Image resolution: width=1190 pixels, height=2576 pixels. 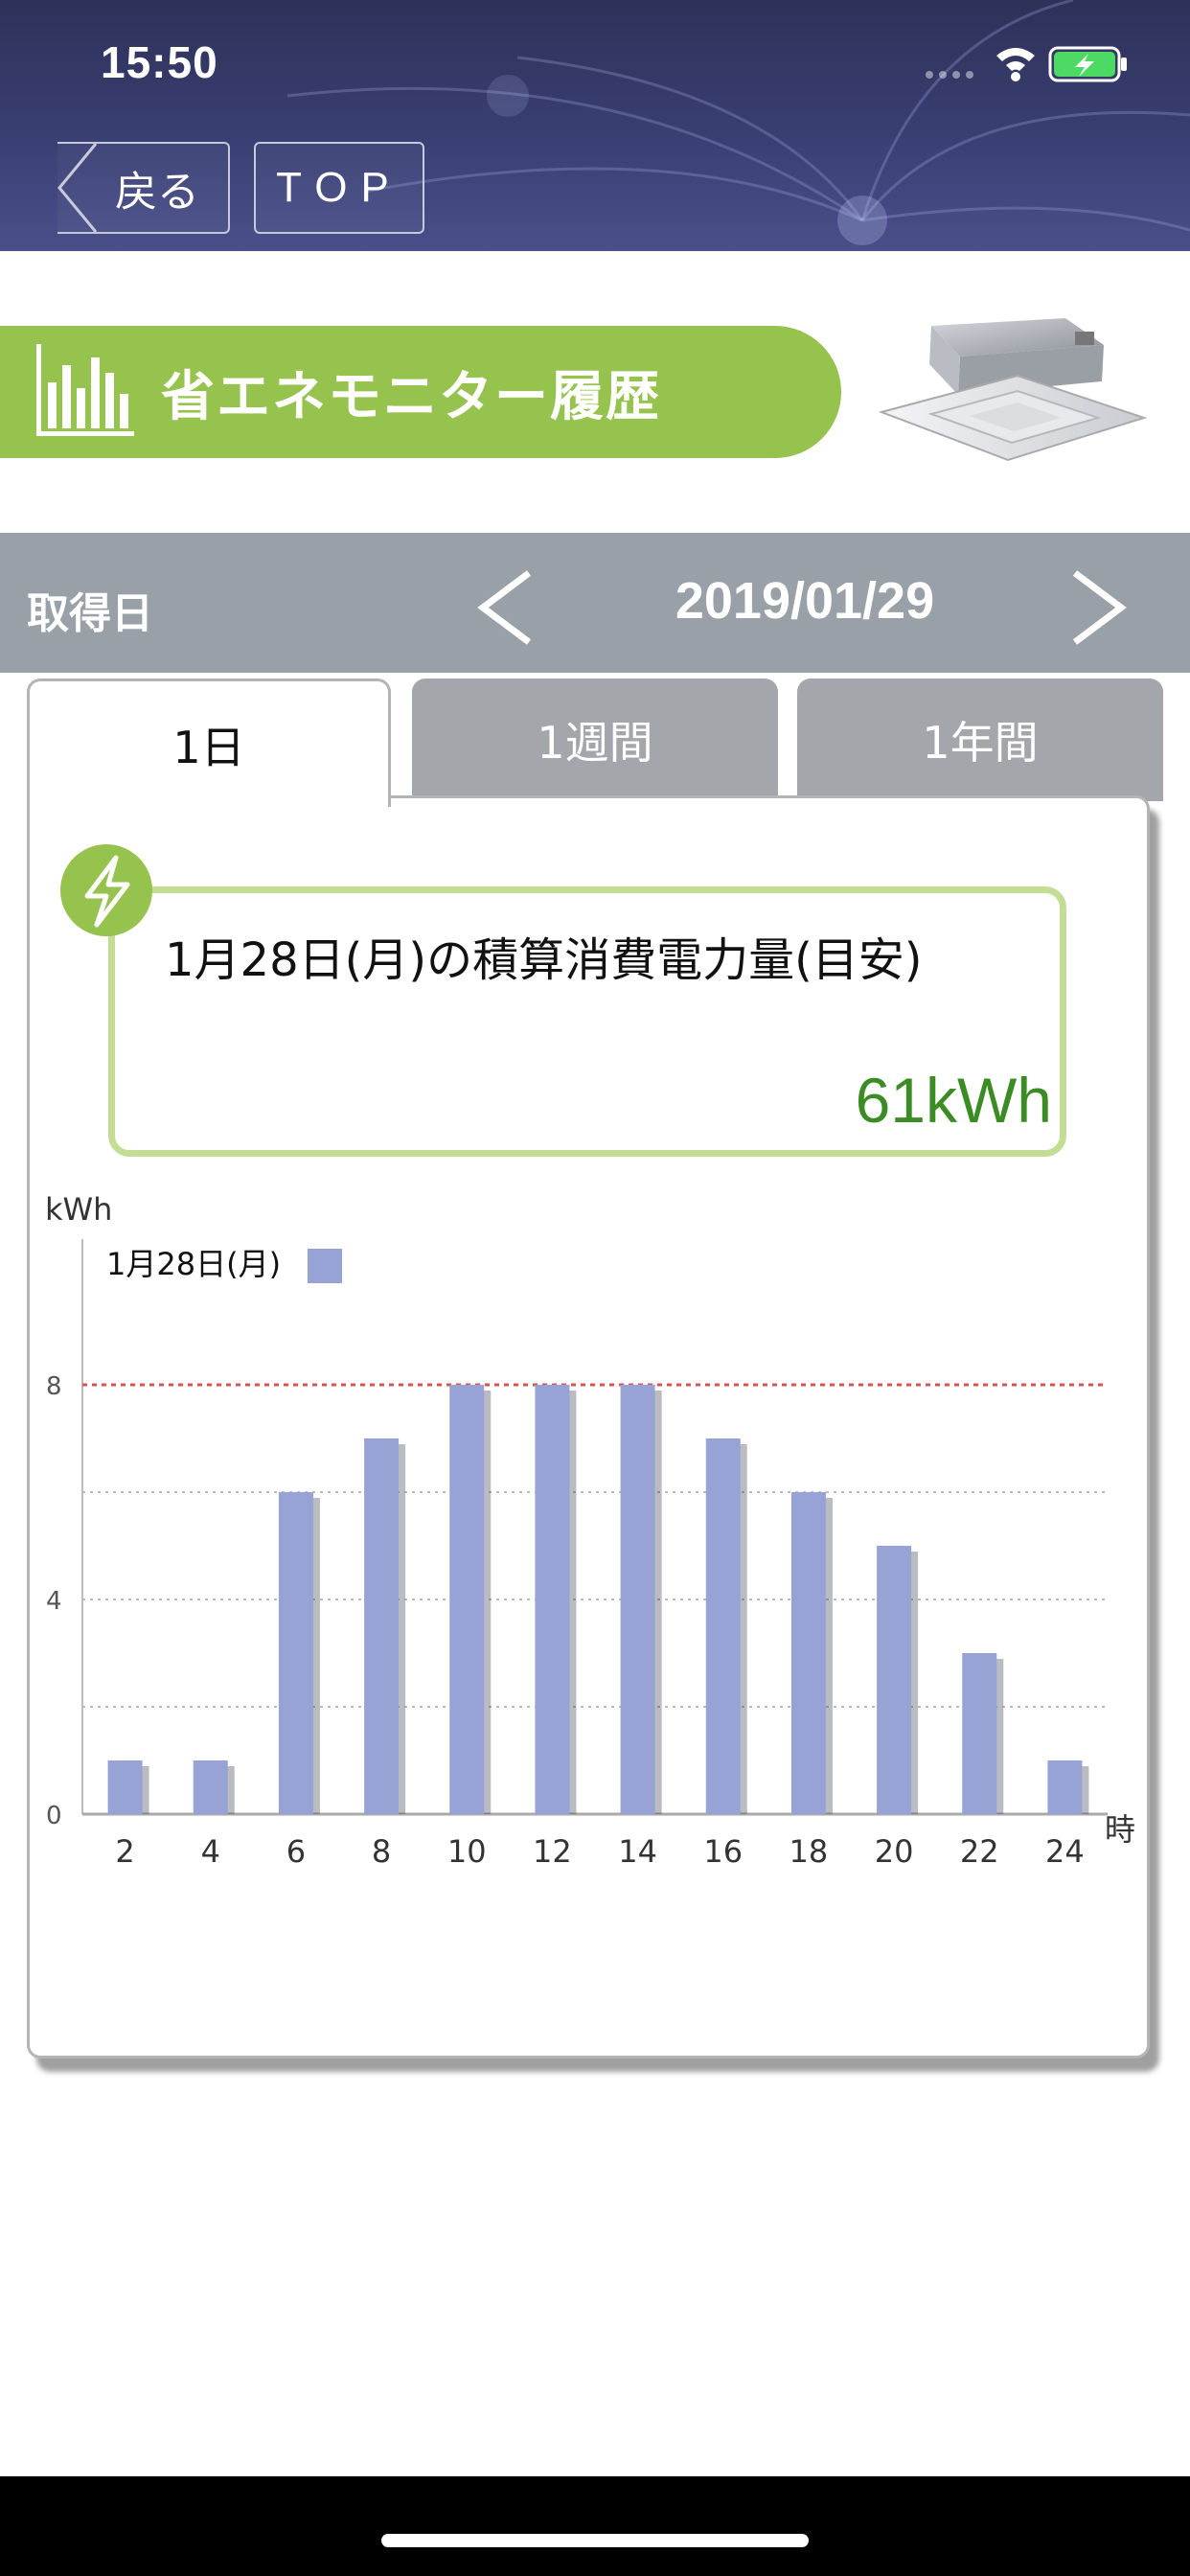 What do you see at coordinates (505, 607) in the screenshot?
I see `previous-date-button` at bounding box center [505, 607].